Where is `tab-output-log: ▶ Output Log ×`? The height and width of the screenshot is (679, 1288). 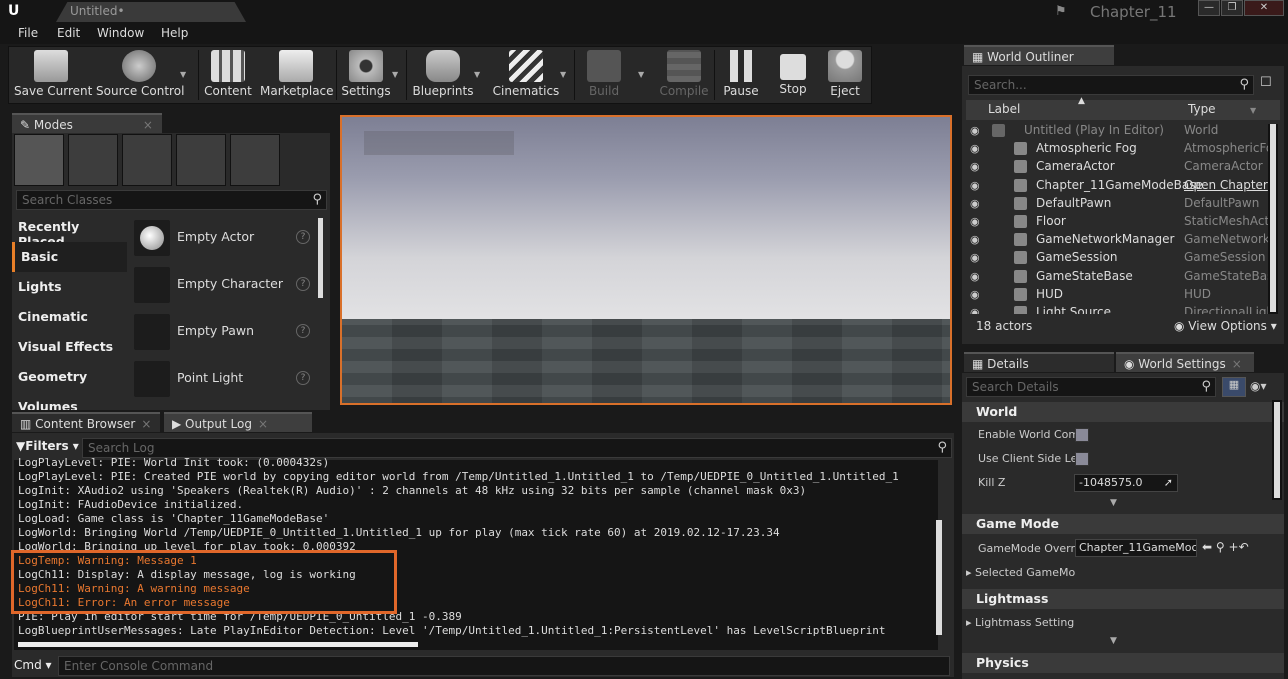
tab-output-log: ▶ Output Log × is located at coordinates (238, 422).